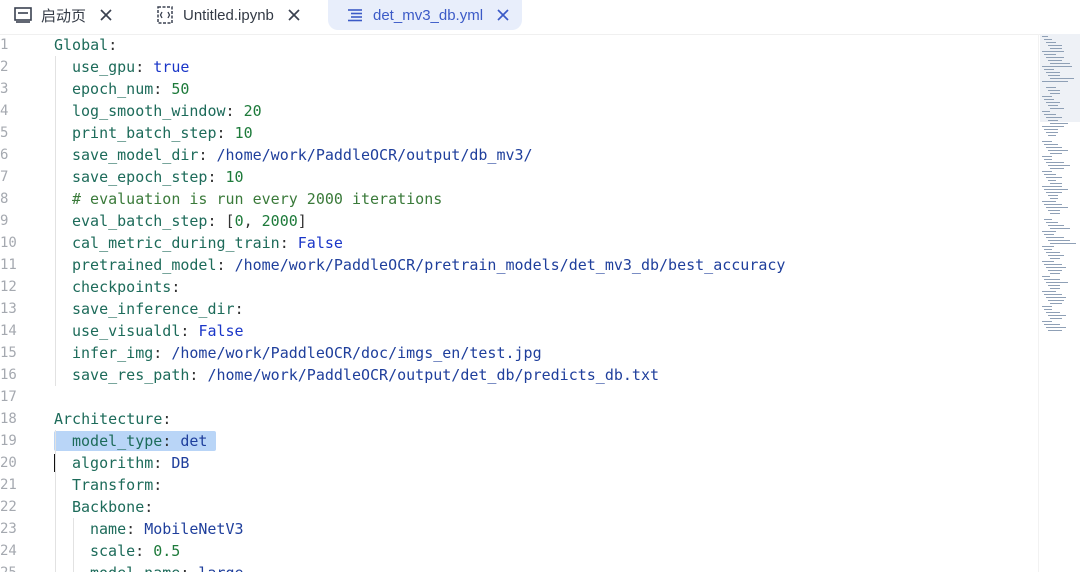 The image size is (1080, 572). Describe the element at coordinates (519, 529) in the screenshot. I see `code-line: 23 name: MobileNetV3` at that location.